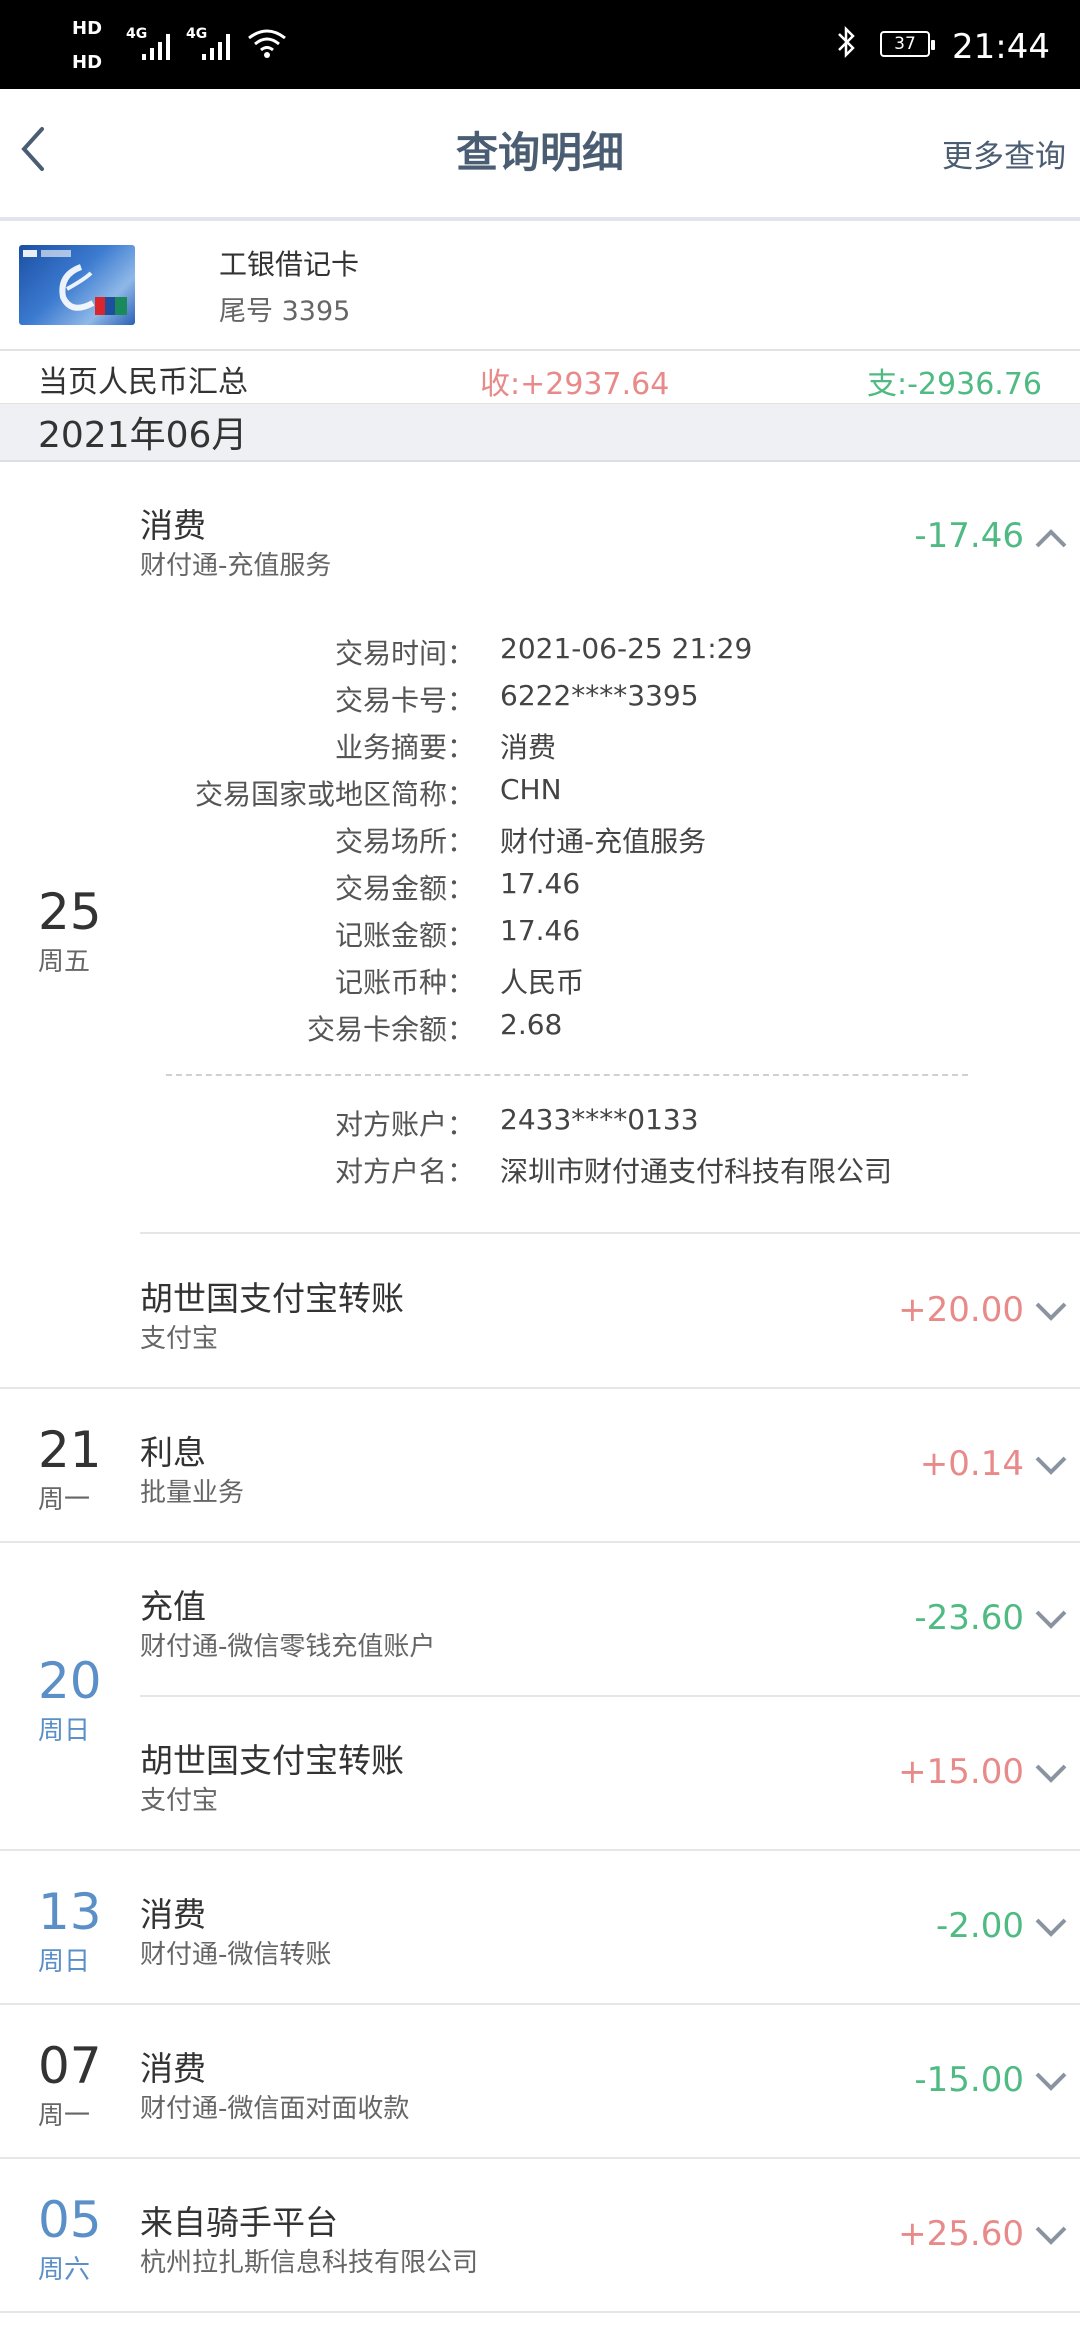 This screenshot has height=2340, width=1080. Describe the element at coordinates (1004, 153) in the screenshot. I see `more-query-button: 更多查询` at that location.